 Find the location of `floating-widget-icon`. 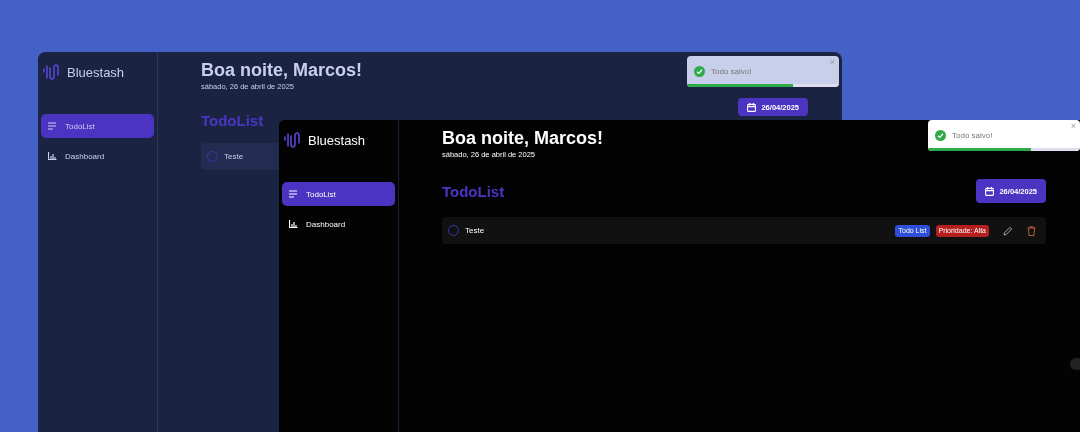

floating-widget-icon is located at coordinates (1075, 364).